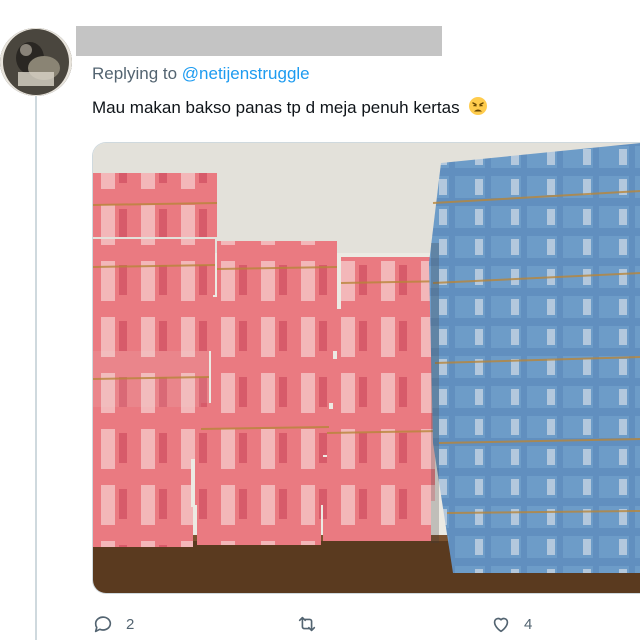 The height and width of the screenshot is (640, 640). Describe the element at coordinates (36, 368) in the screenshot. I see `thread-line` at that location.